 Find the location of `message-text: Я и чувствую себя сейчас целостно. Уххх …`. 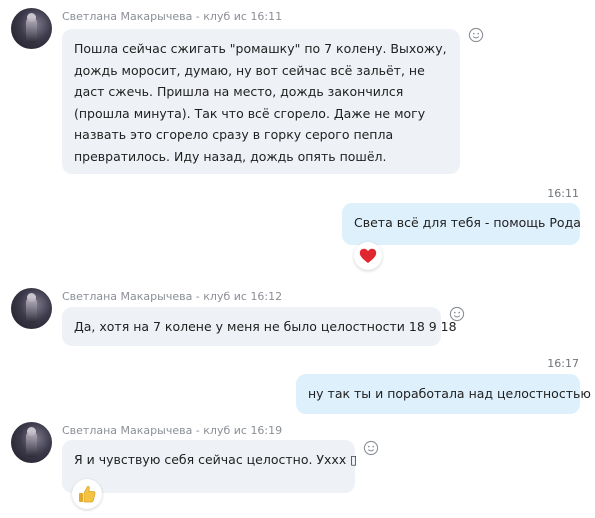

message-text: Я и чувствую себя сейчас целостно. Уххх … is located at coordinates (216, 459).